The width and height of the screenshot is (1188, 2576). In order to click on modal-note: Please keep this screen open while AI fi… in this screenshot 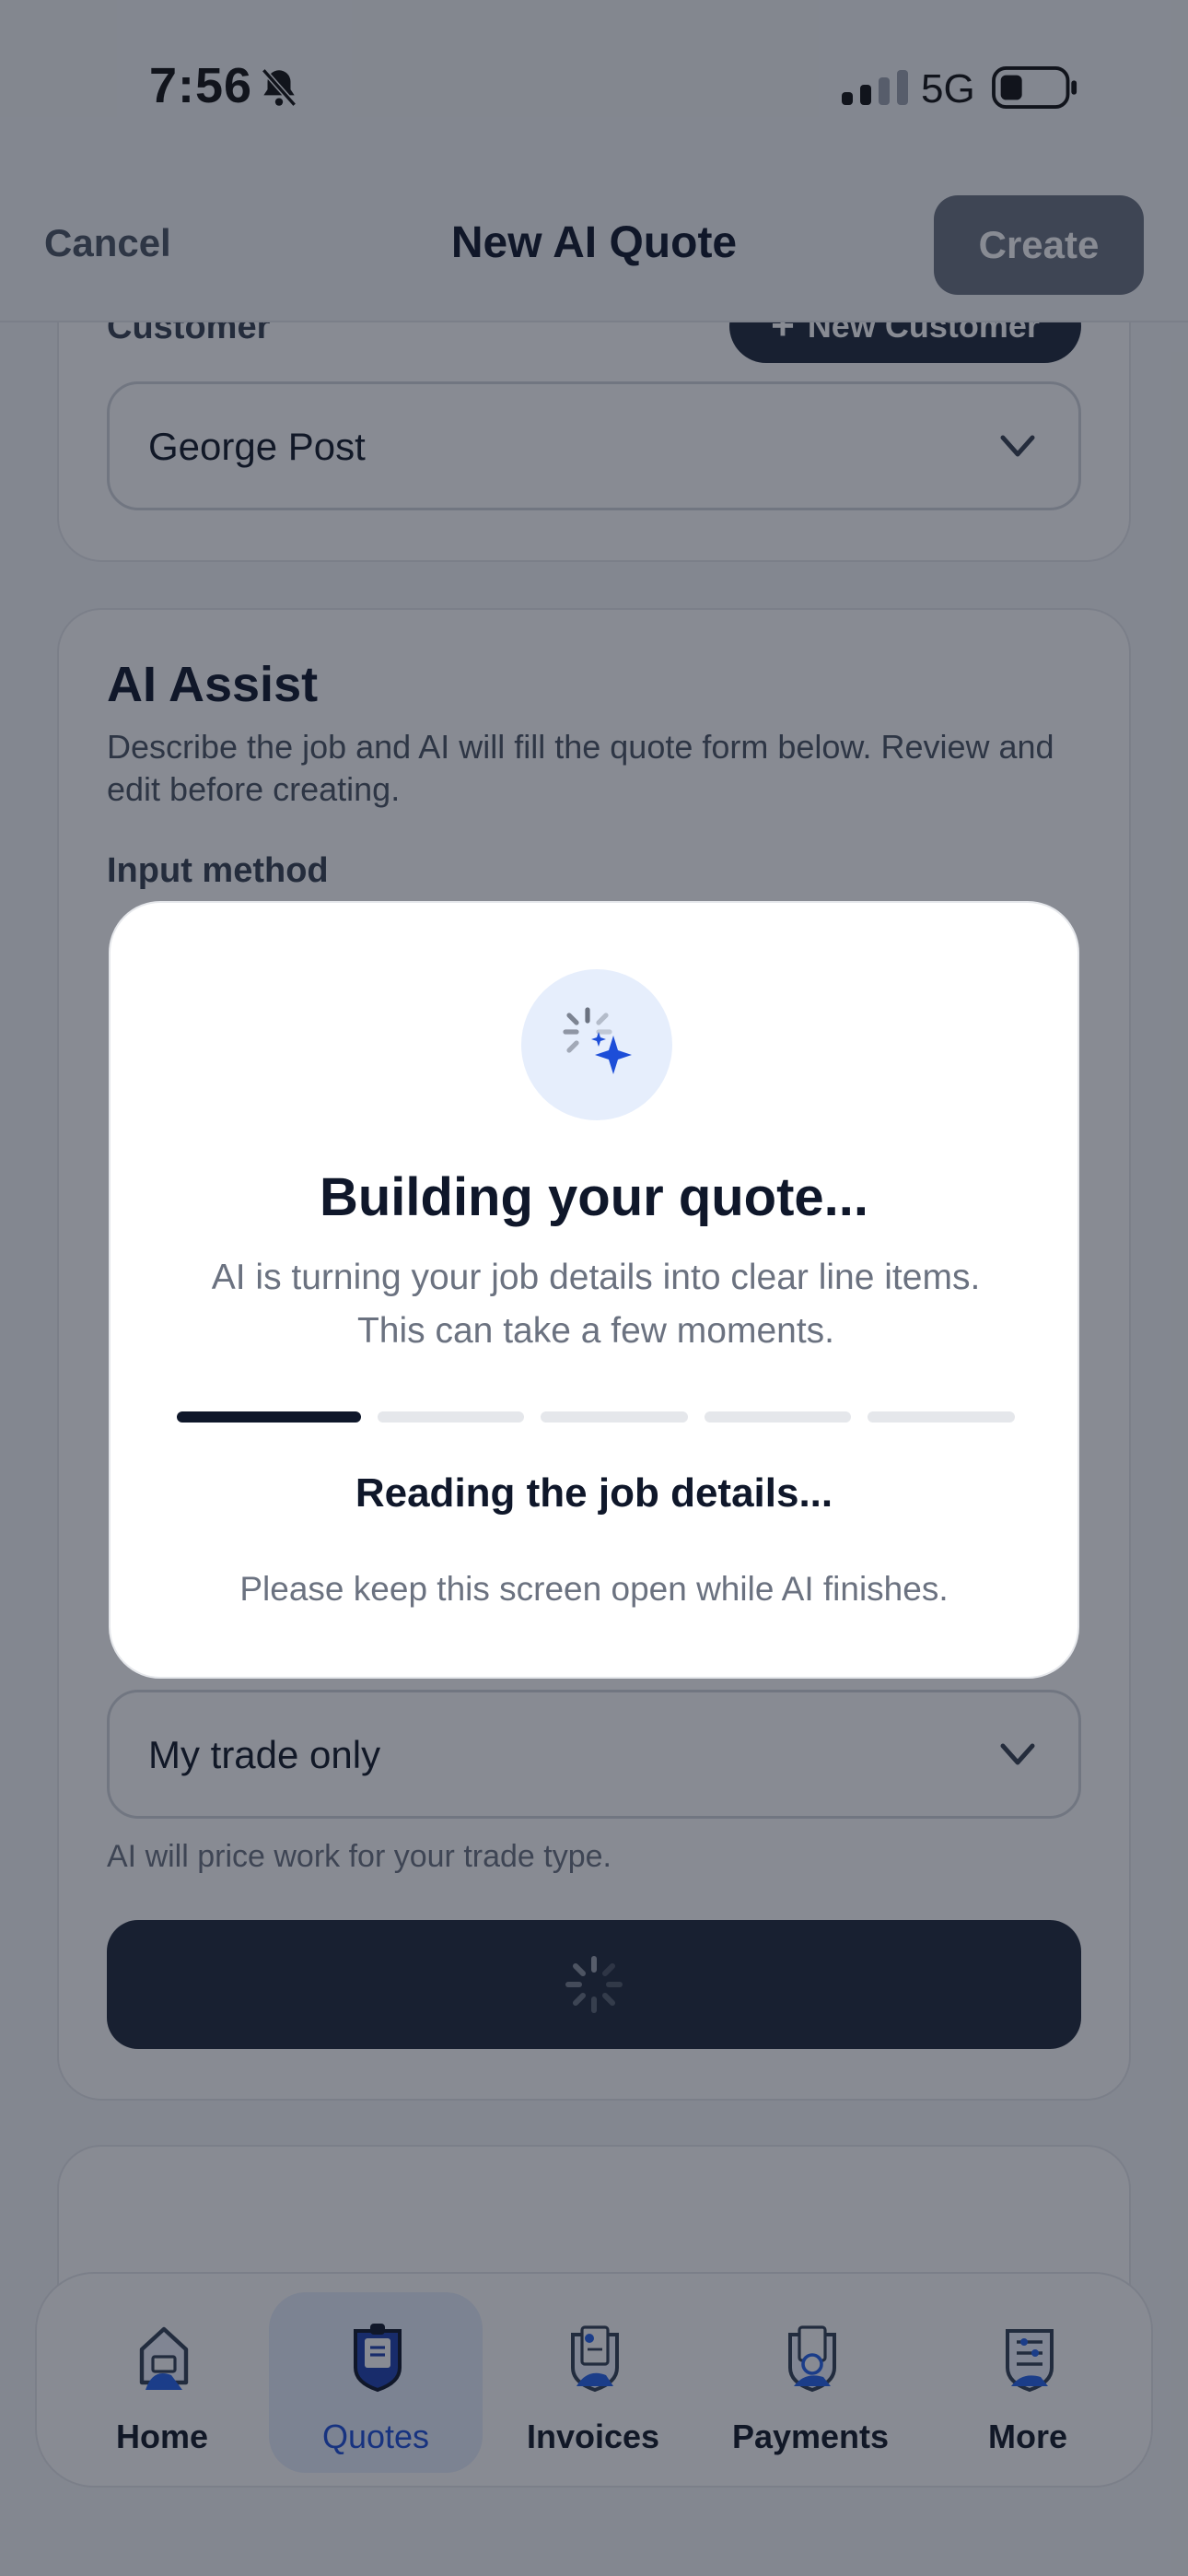, I will do `click(594, 1589)`.